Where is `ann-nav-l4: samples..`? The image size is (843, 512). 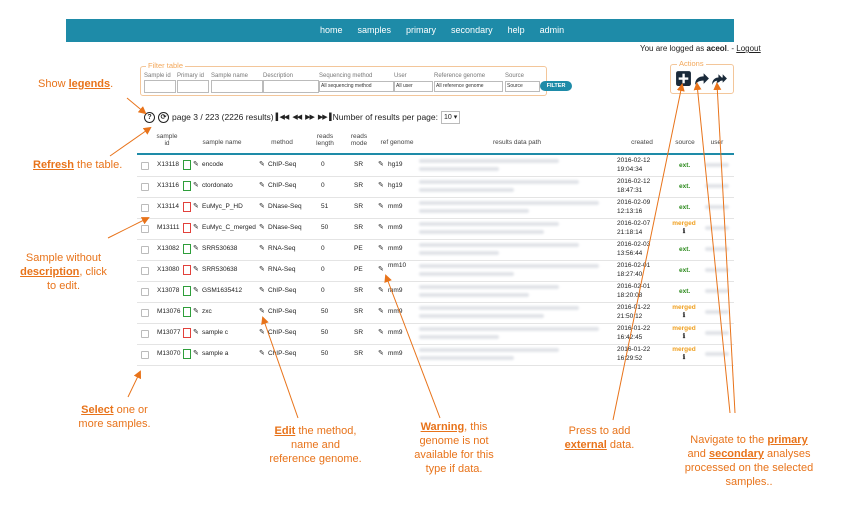
ann-nav-l4: samples.. is located at coordinates (749, 482).